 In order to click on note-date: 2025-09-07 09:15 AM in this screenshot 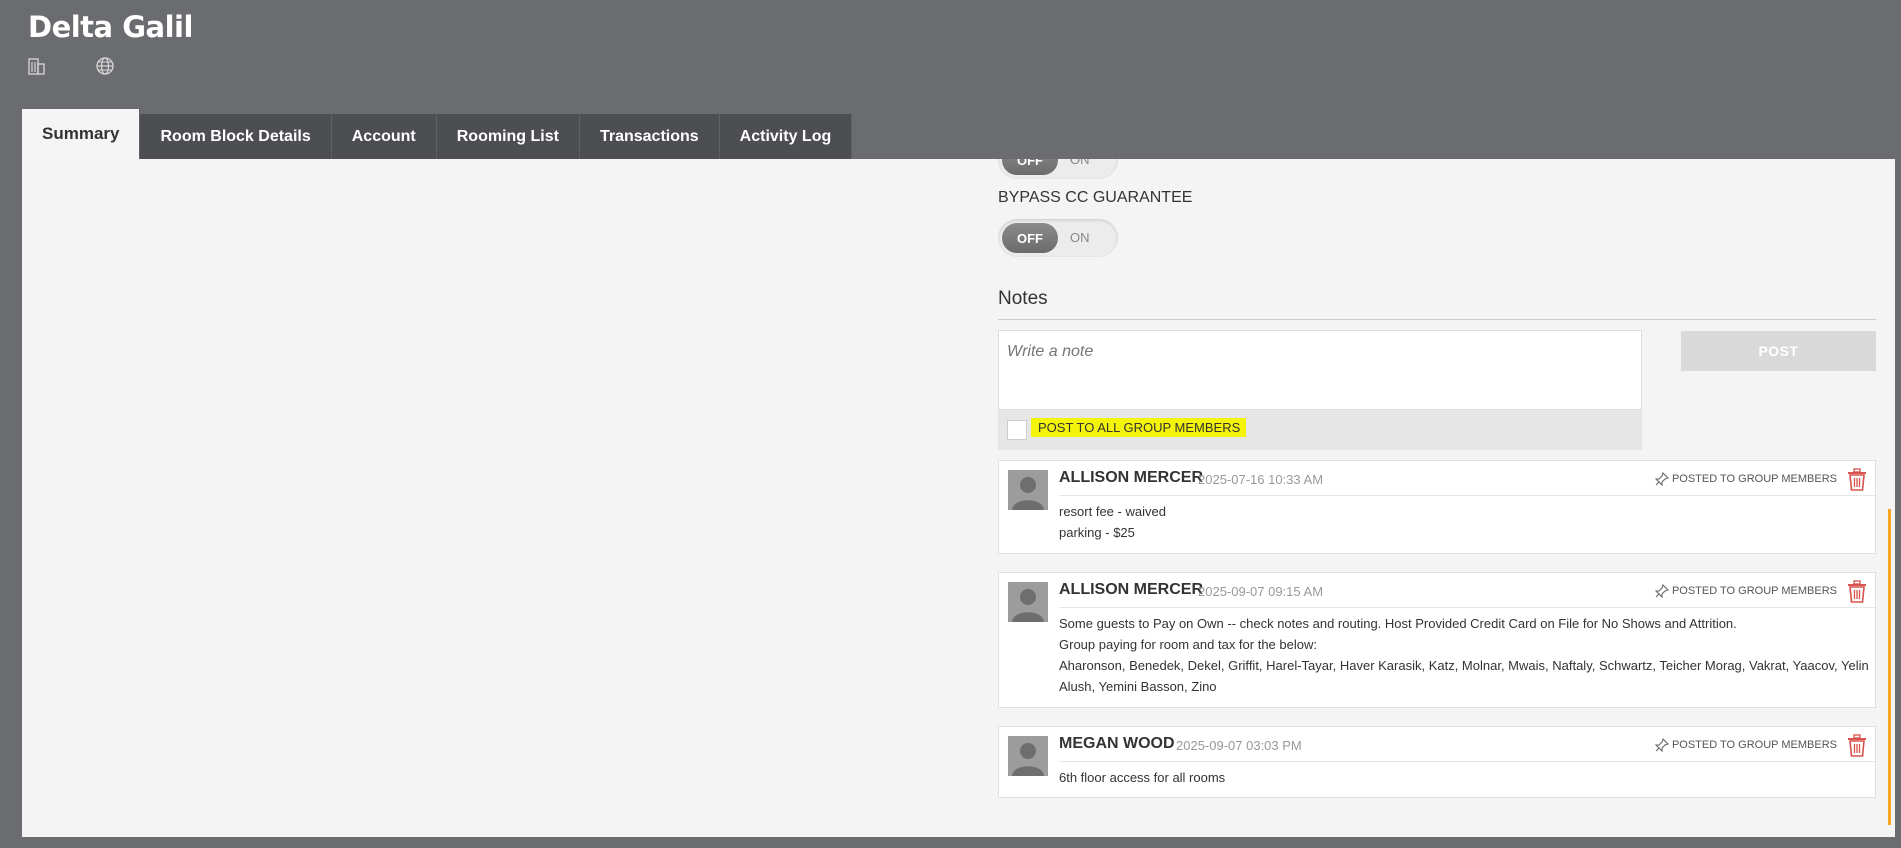, I will do `click(1261, 591)`.